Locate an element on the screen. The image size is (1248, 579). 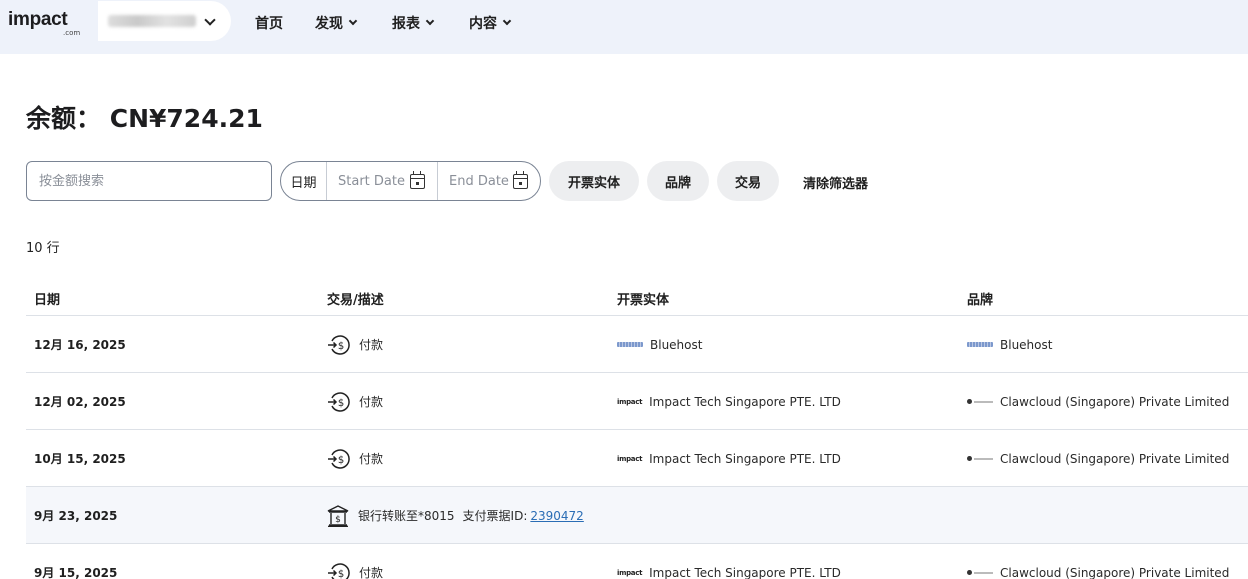
row-date: 9月 23, 2025 is located at coordinates (76, 516).